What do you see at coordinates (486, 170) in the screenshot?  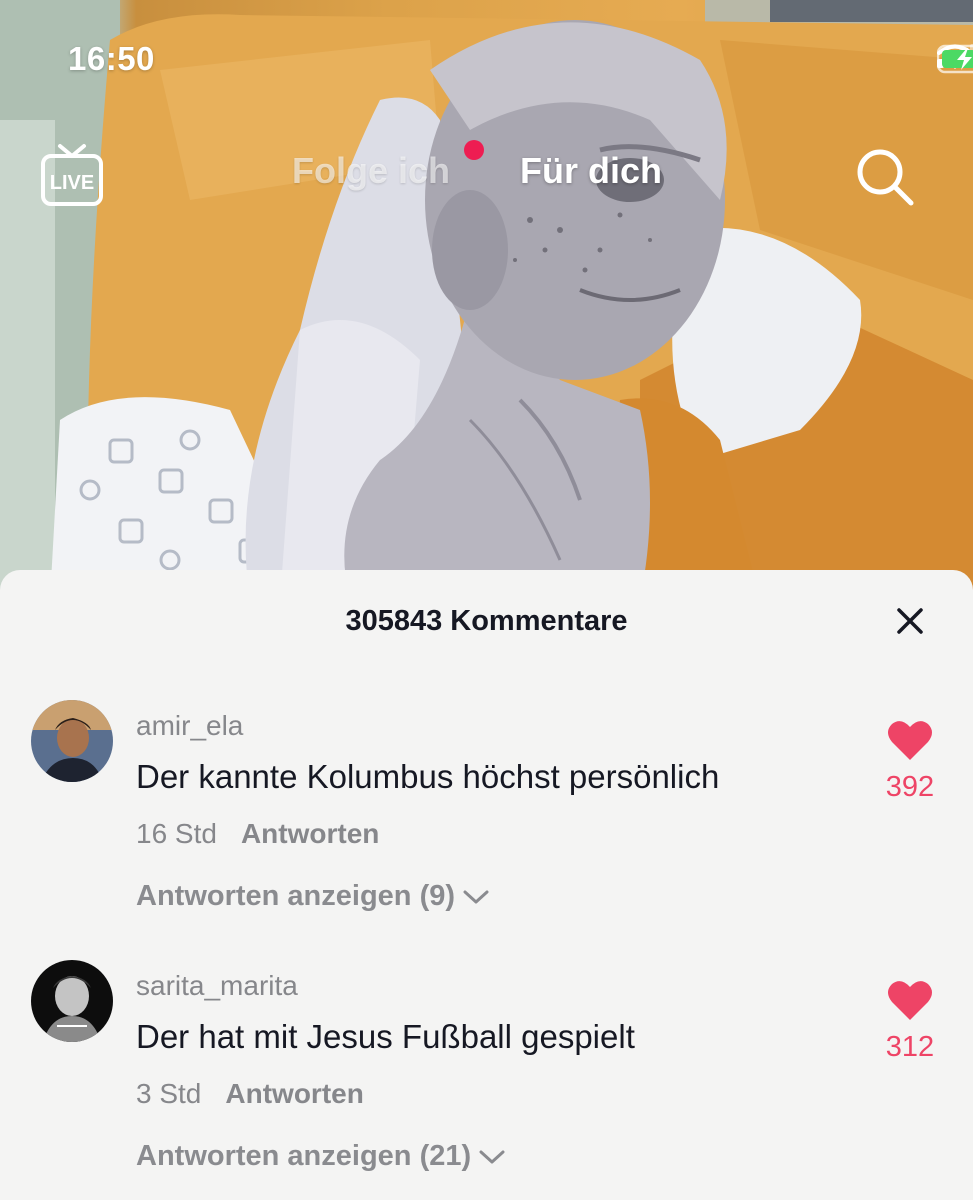 I see `feed-tabs: Folge ich Für dich` at bounding box center [486, 170].